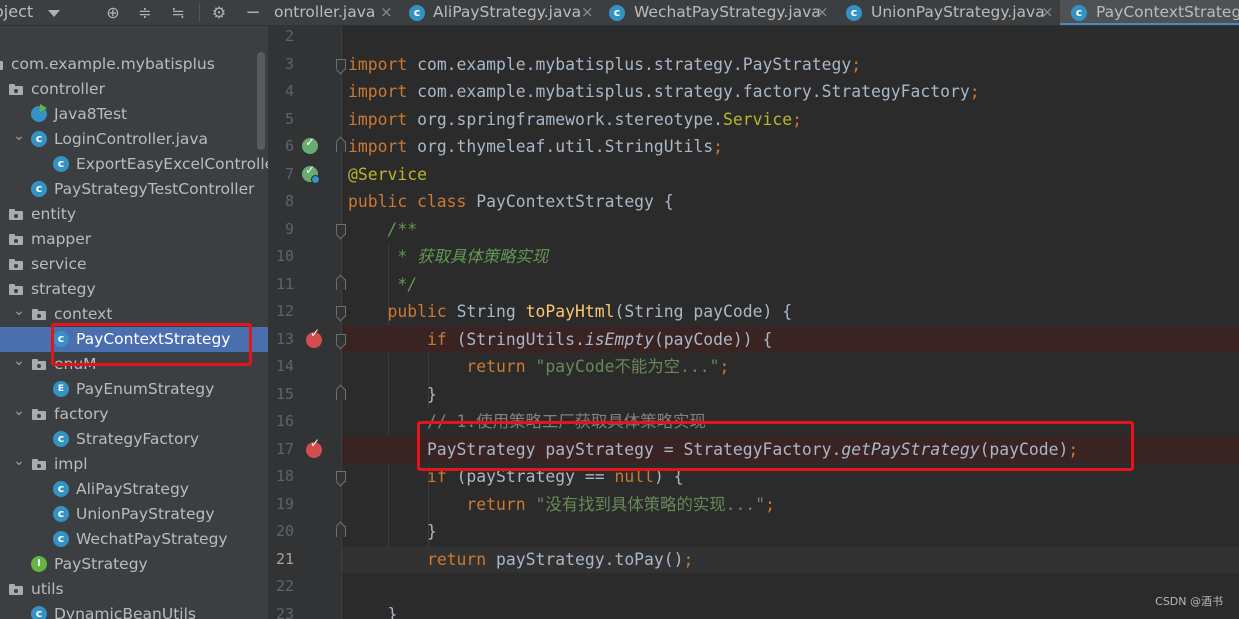 Image resolution: width=1239 pixels, height=619 pixels. I want to click on tree-item-label: utils, so click(47, 589).